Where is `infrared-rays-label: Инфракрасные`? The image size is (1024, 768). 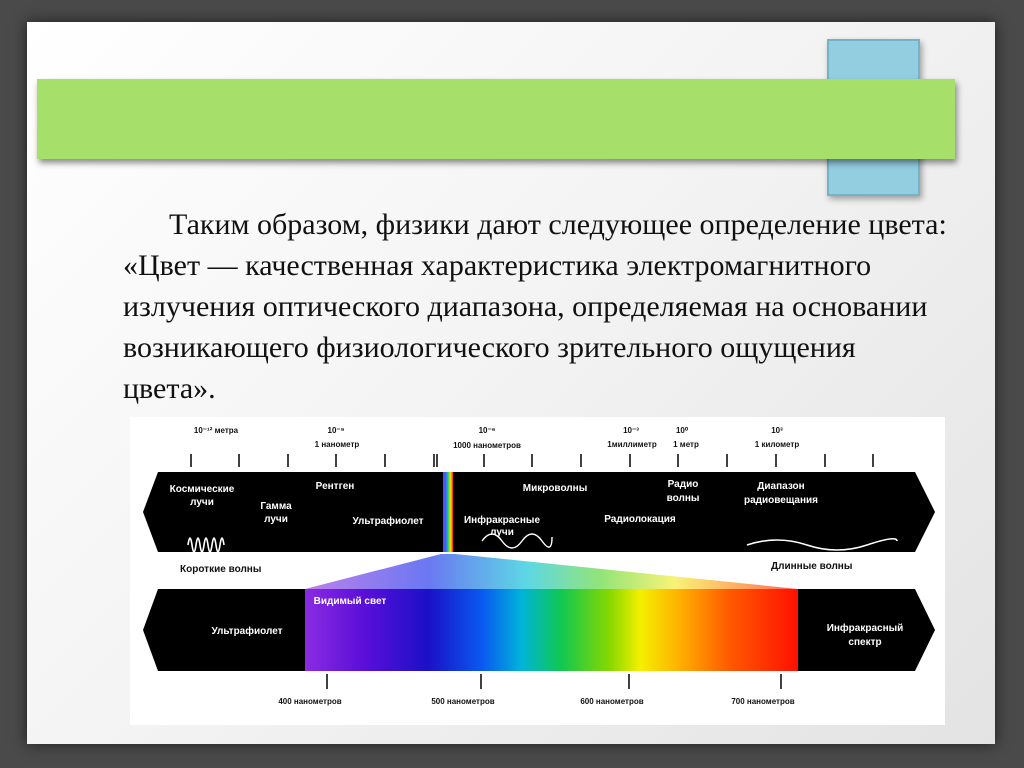
infrared-rays-label: Инфракрасные is located at coordinates (502, 520).